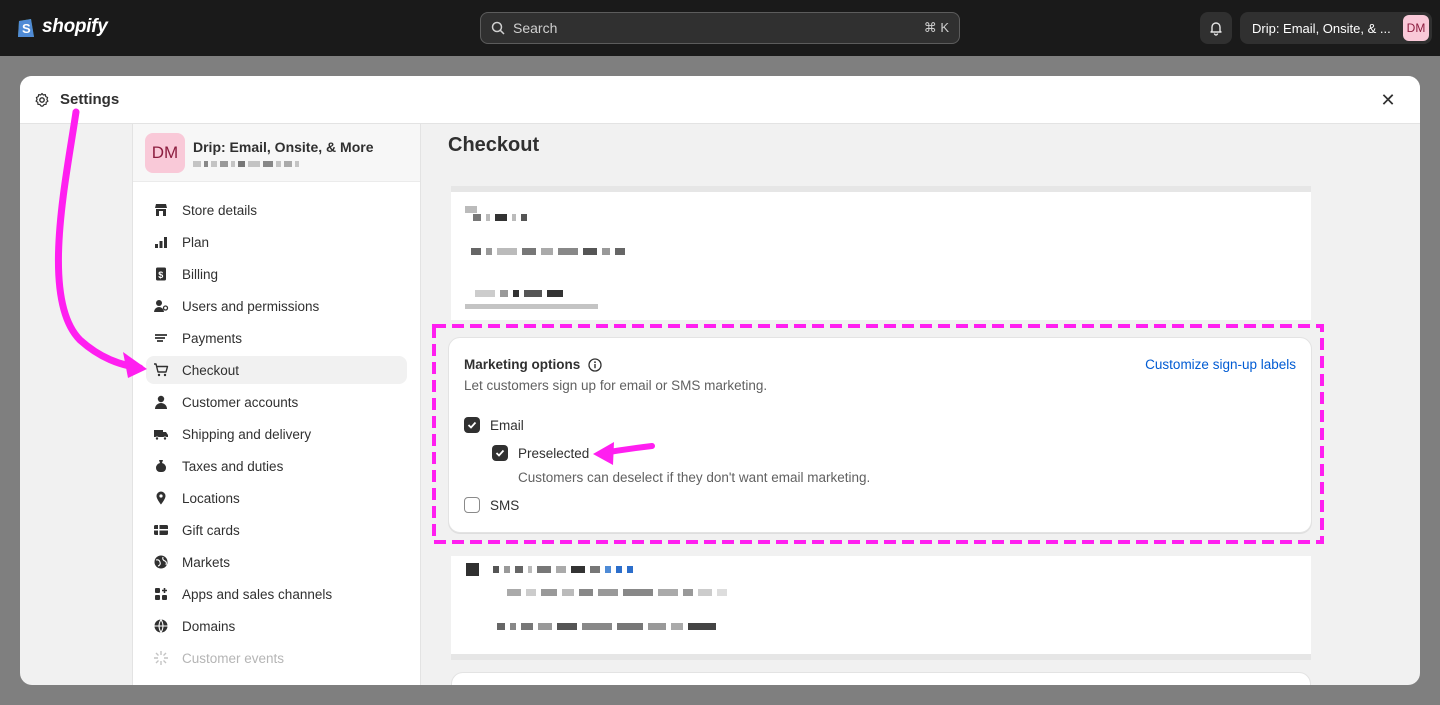  Describe the element at coordinates (247, 434) in the screenshot. I see `sidebar-item-label: Shipping and delivery` at that location.